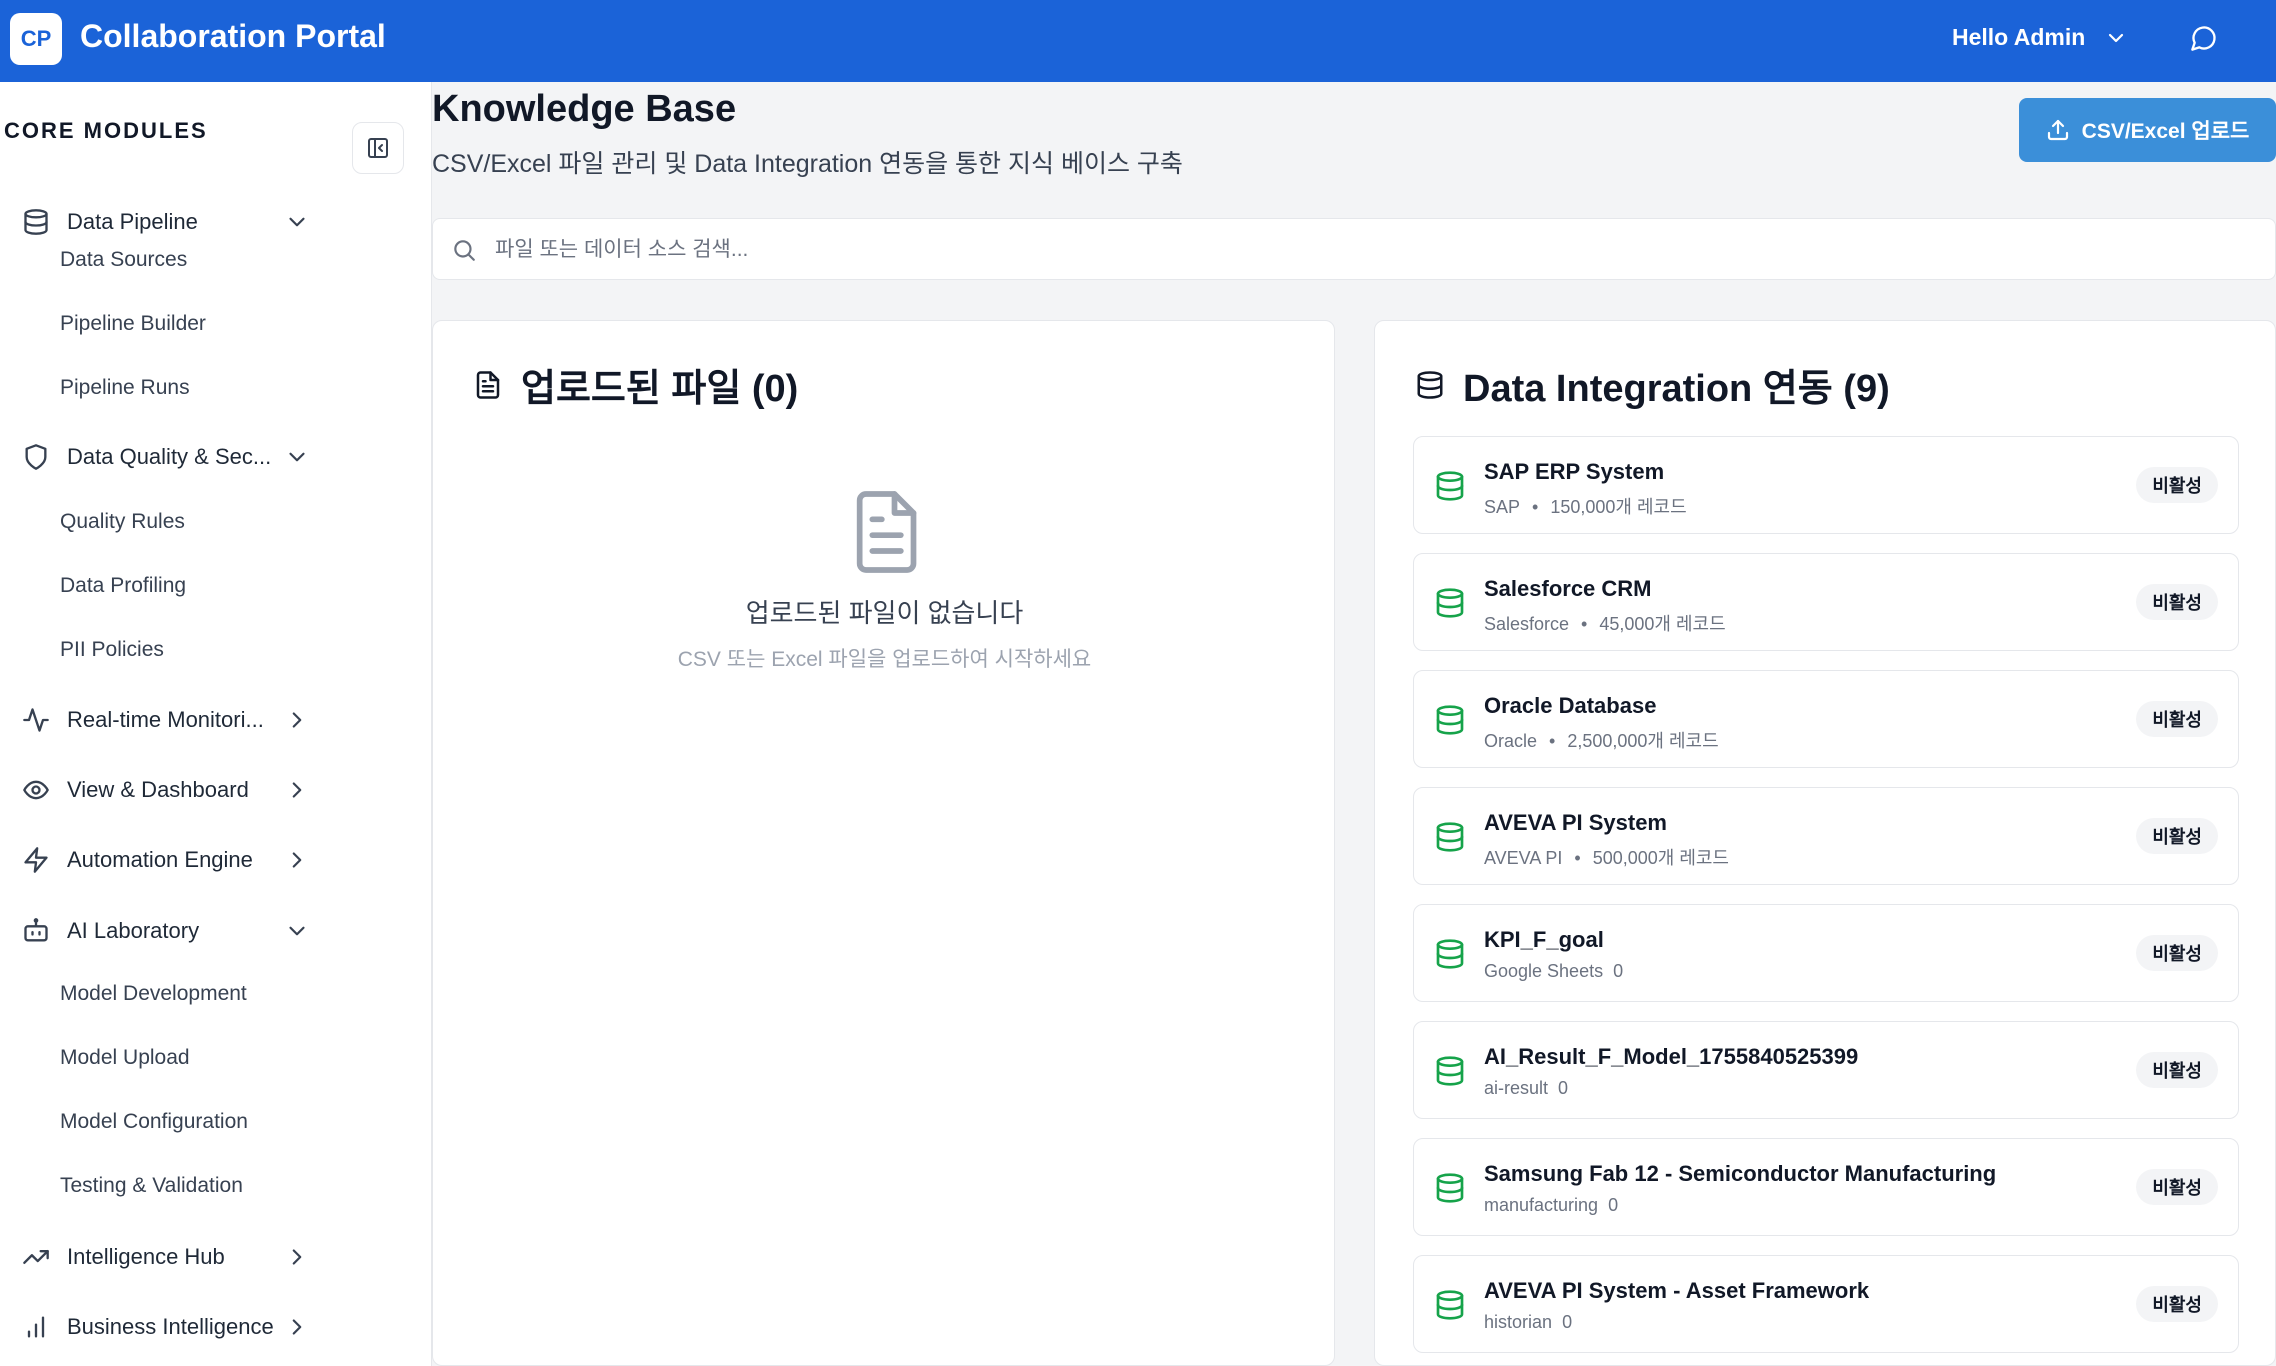 The image size is (2276, 1366). I want to click on sidebar-item-automation-engine: Automation Engine, so click(160, 860).